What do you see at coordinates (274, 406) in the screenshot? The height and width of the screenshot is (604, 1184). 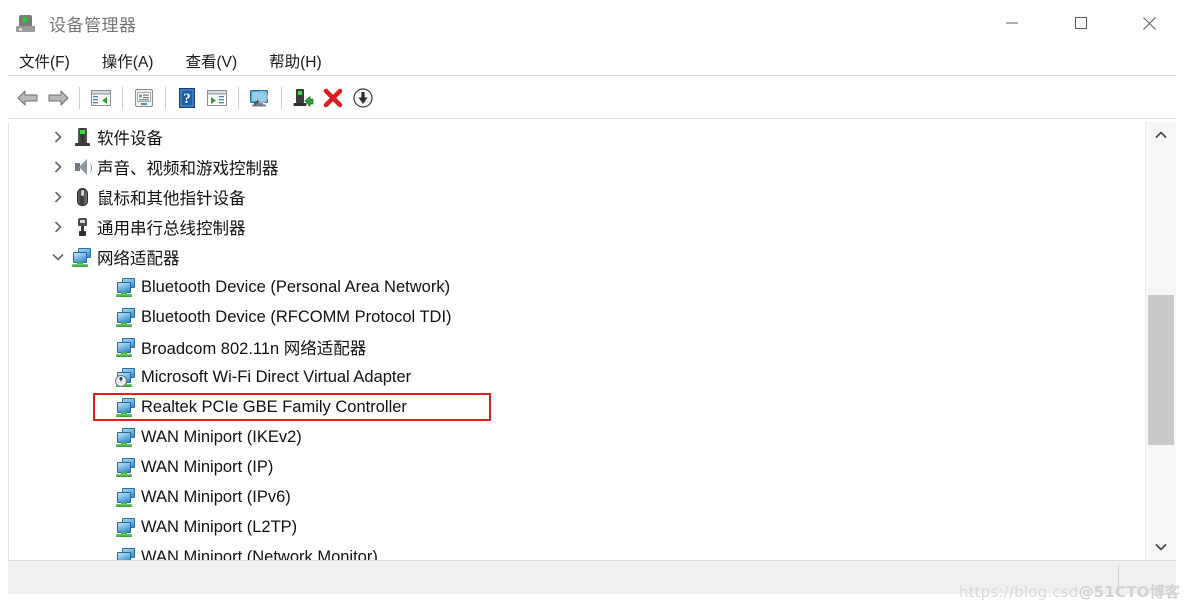 I see `tree-item-label: Realtek PCIe GBE Family Controller` at bounding box center [274, 406].